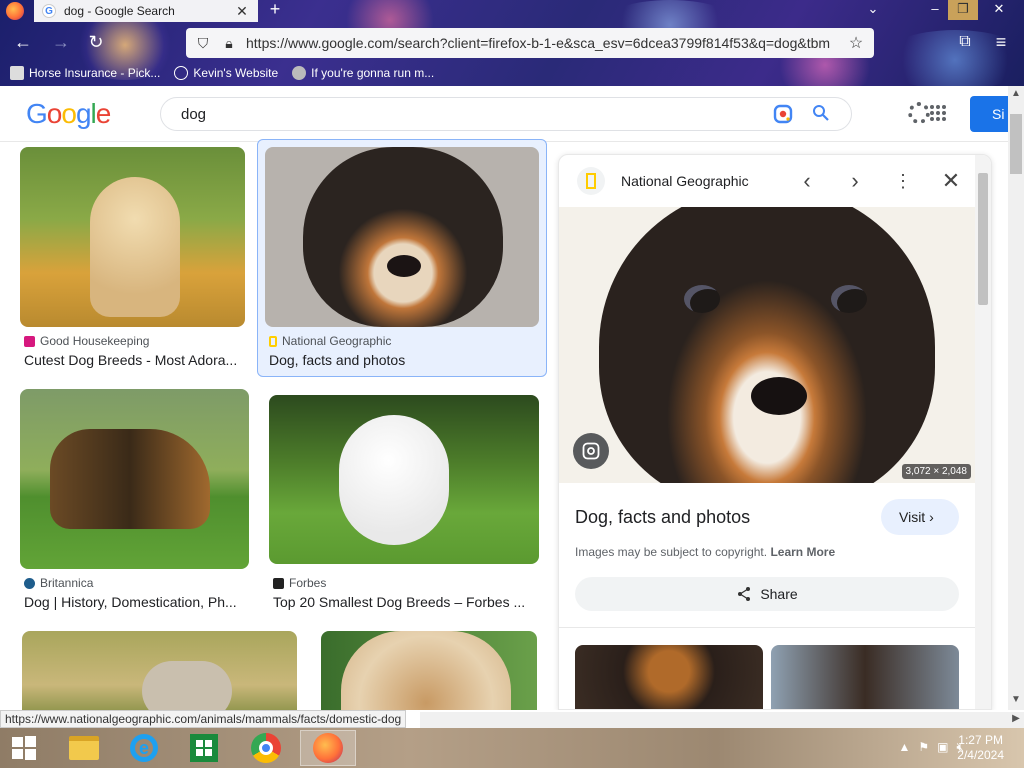 Image resolution: width=1024 pixels, height=768 pixels. What do you see at coordinates (783, 114) in the screenshot?
I see `google-lens-icon` at bounding box center [783, 114].